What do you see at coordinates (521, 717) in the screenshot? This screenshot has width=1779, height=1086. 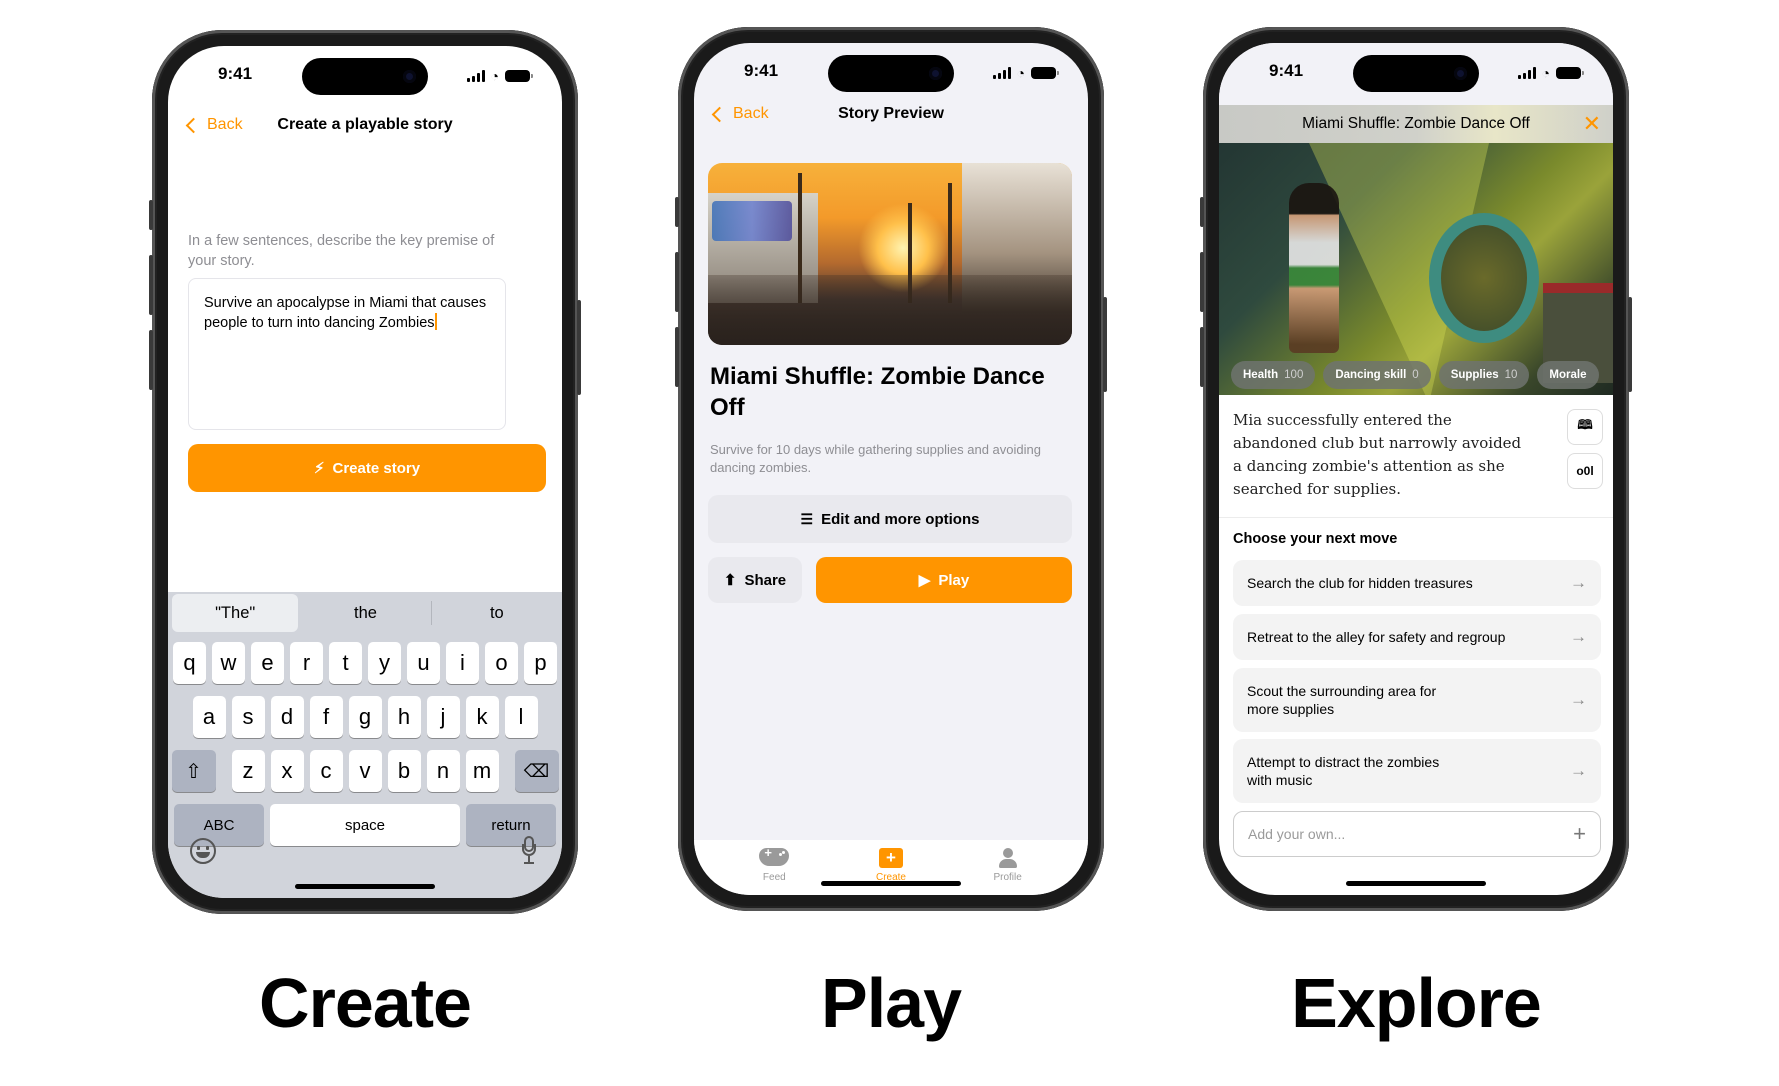 I see `key: l` at bounding box center [521, 717].